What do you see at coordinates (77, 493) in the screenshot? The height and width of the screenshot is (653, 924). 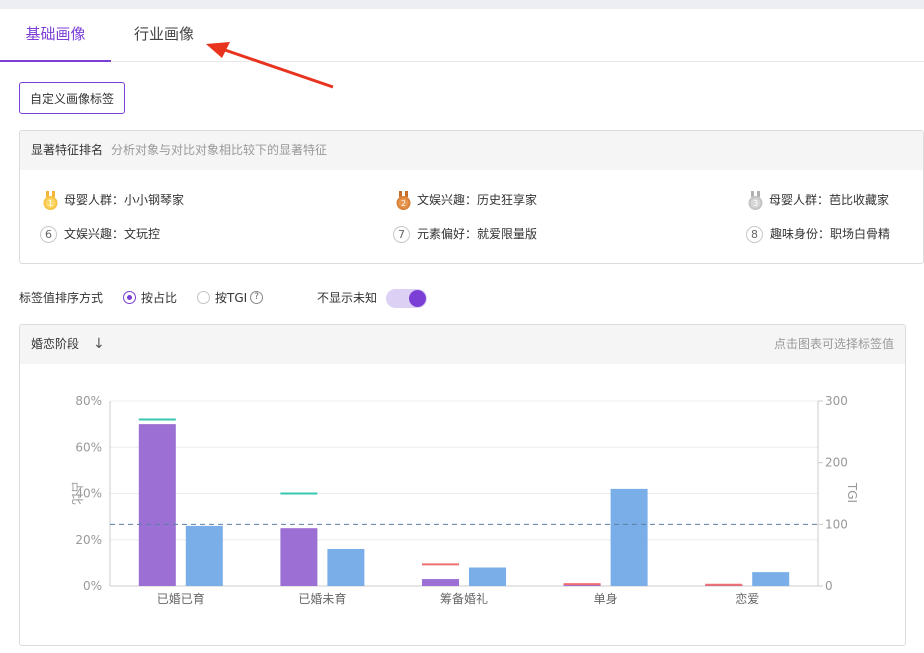 I see `y-axis-title: 占比` at bounding box center [77, 493].